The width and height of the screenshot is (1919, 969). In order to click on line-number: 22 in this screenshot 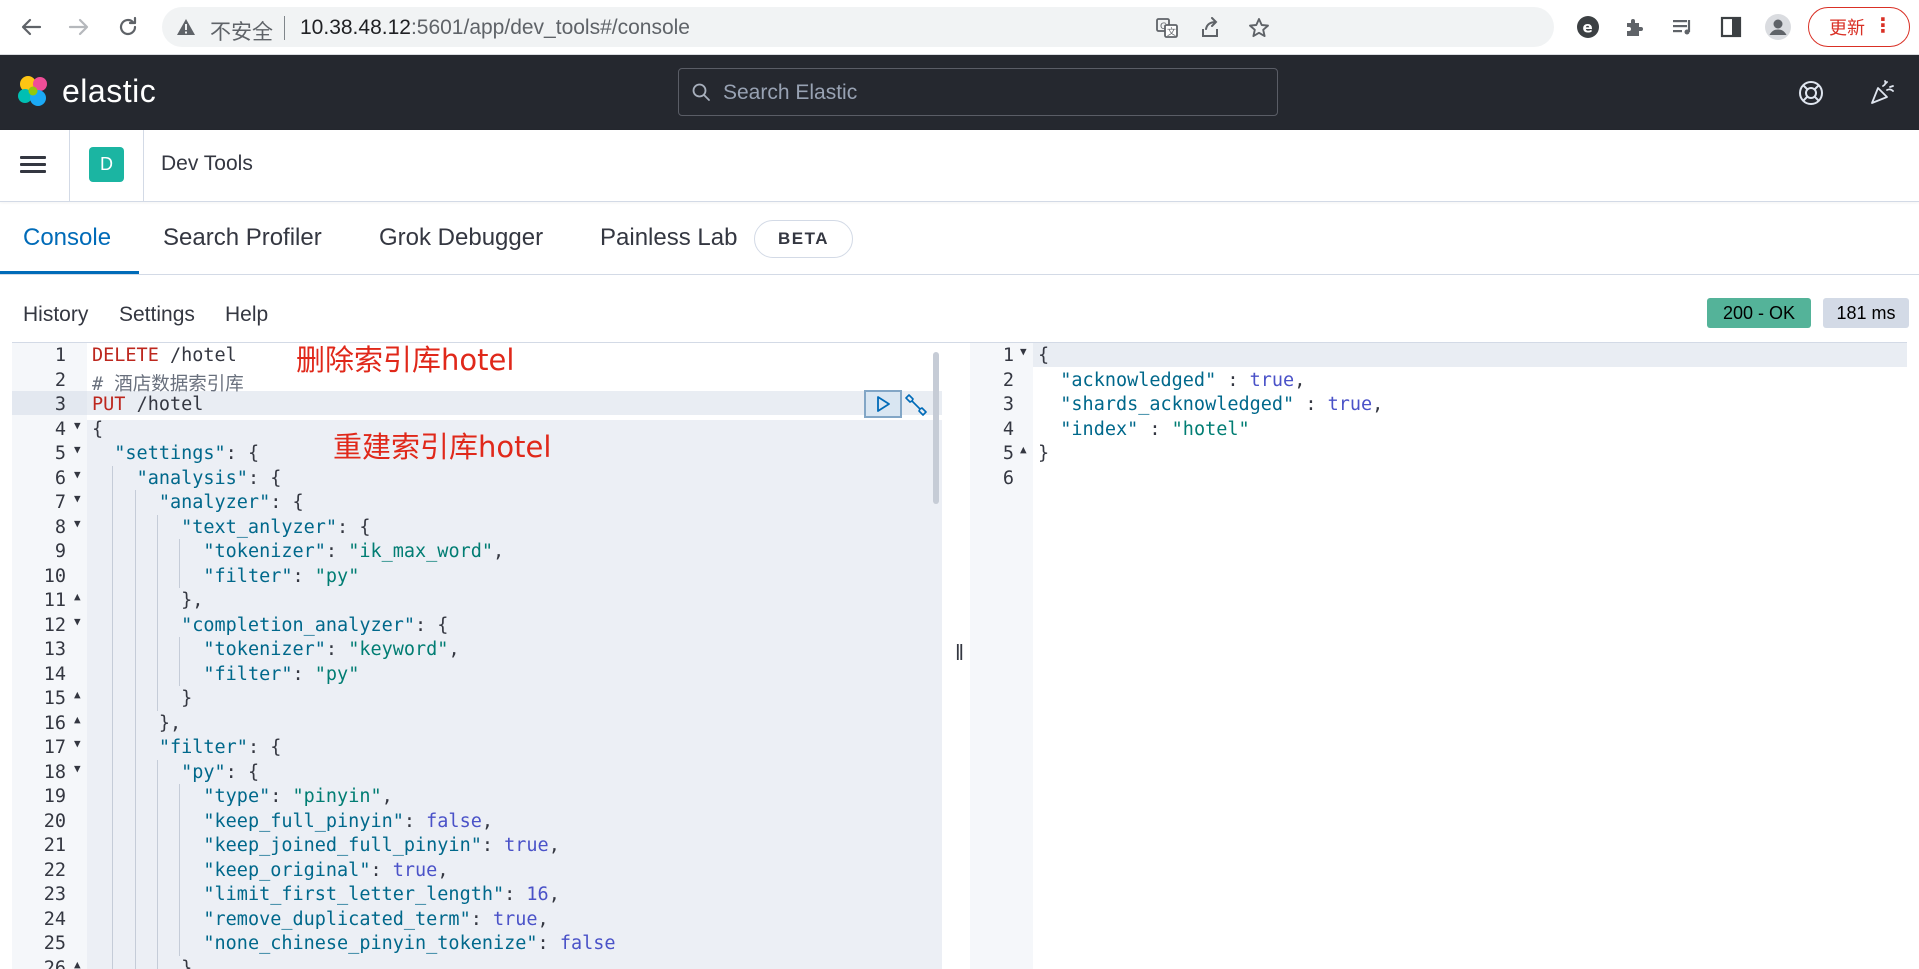, I will do `click(54, 870)`.